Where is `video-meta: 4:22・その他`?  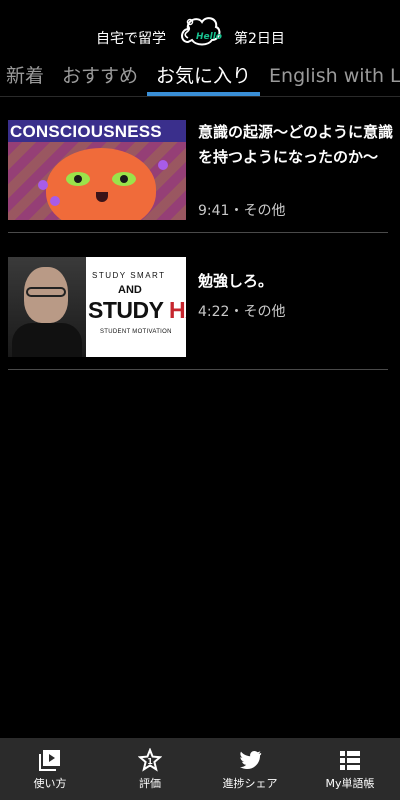 video-meta: 4:22・その他 is located at coordinates (242, 312).